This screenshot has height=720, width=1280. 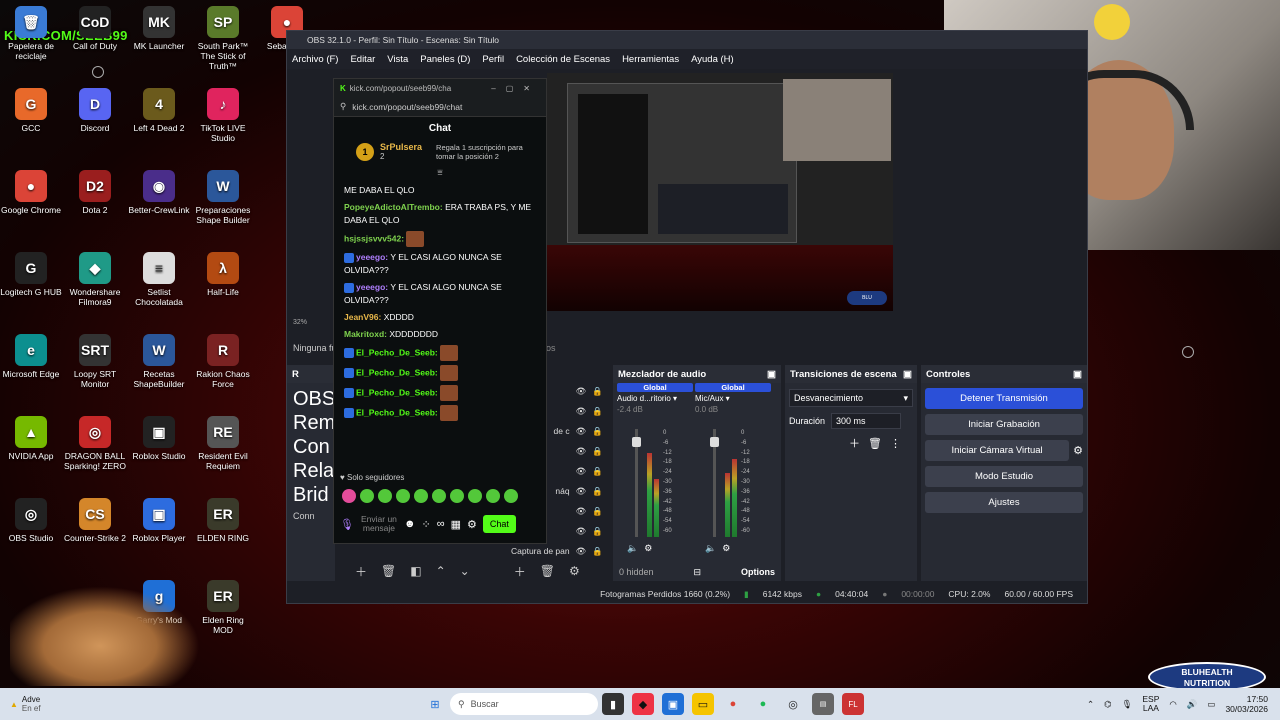 I want to click on taskbar-notice: ▲ Adve En ef, so click(x=210, y=704).